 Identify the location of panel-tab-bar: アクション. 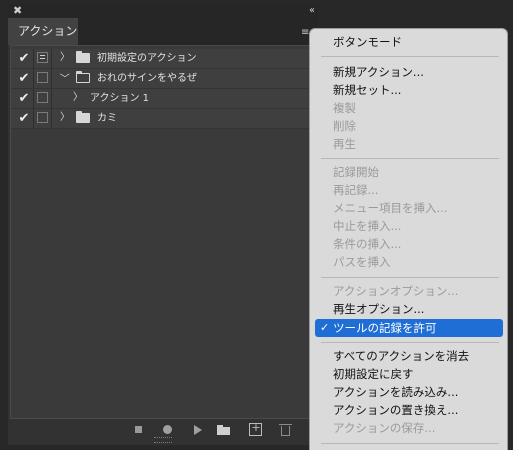
(163, 31).